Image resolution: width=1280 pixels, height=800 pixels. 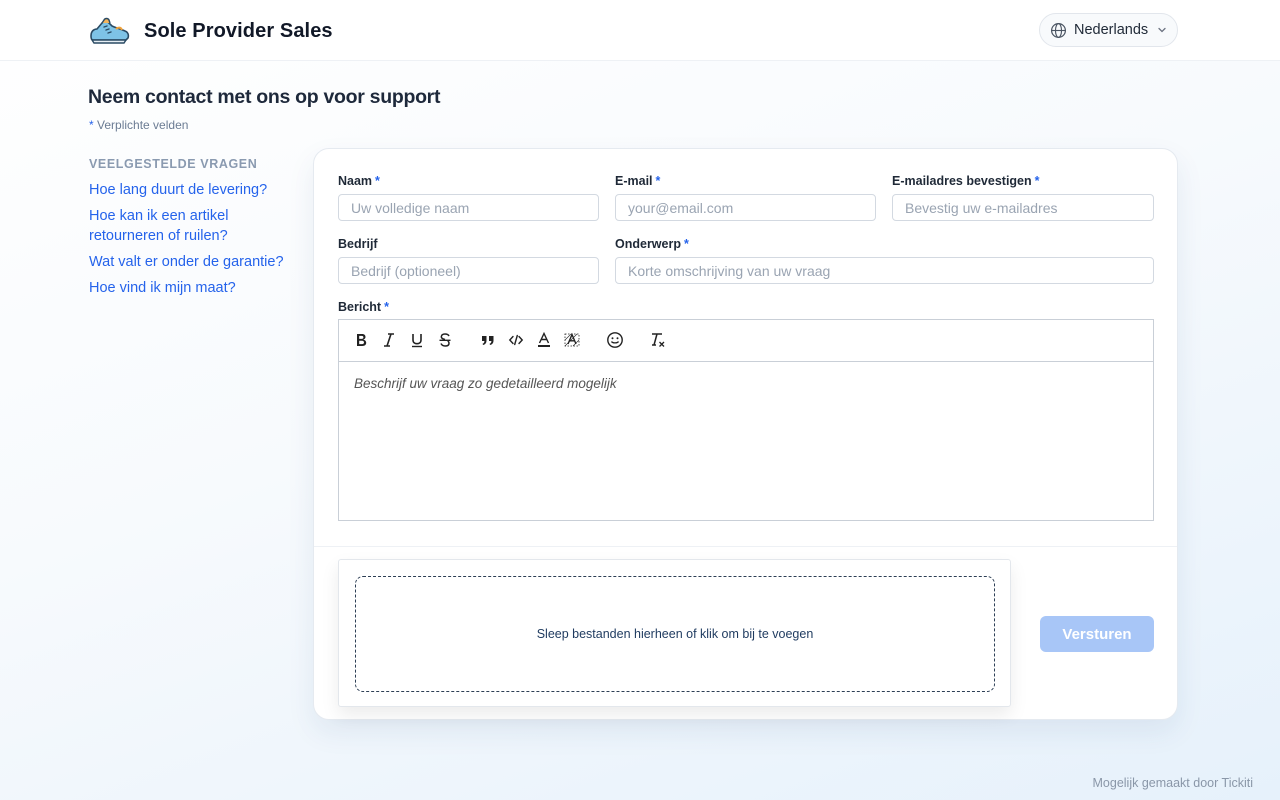 What do you see at coordinates (638, 181) in the screenshot?
I see `email-label: E-mail *` at bounding box center [638, 181].